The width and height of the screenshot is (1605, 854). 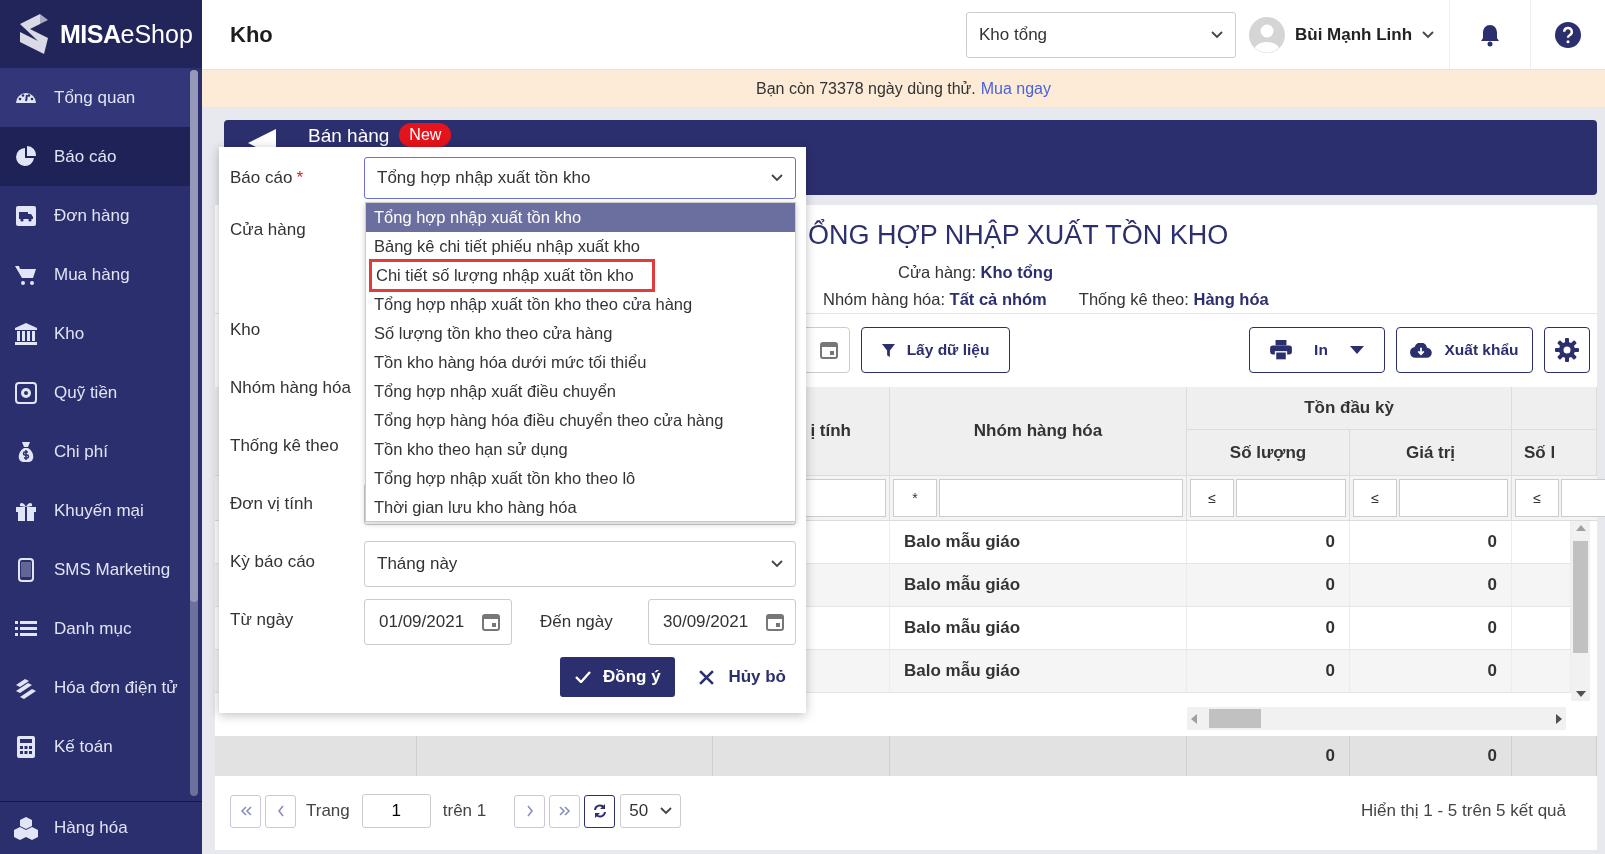 What do you see at coordinates (580, 564) in the screenshot?
I see `report-select: Tháng này` at bounding box center [580, 564].